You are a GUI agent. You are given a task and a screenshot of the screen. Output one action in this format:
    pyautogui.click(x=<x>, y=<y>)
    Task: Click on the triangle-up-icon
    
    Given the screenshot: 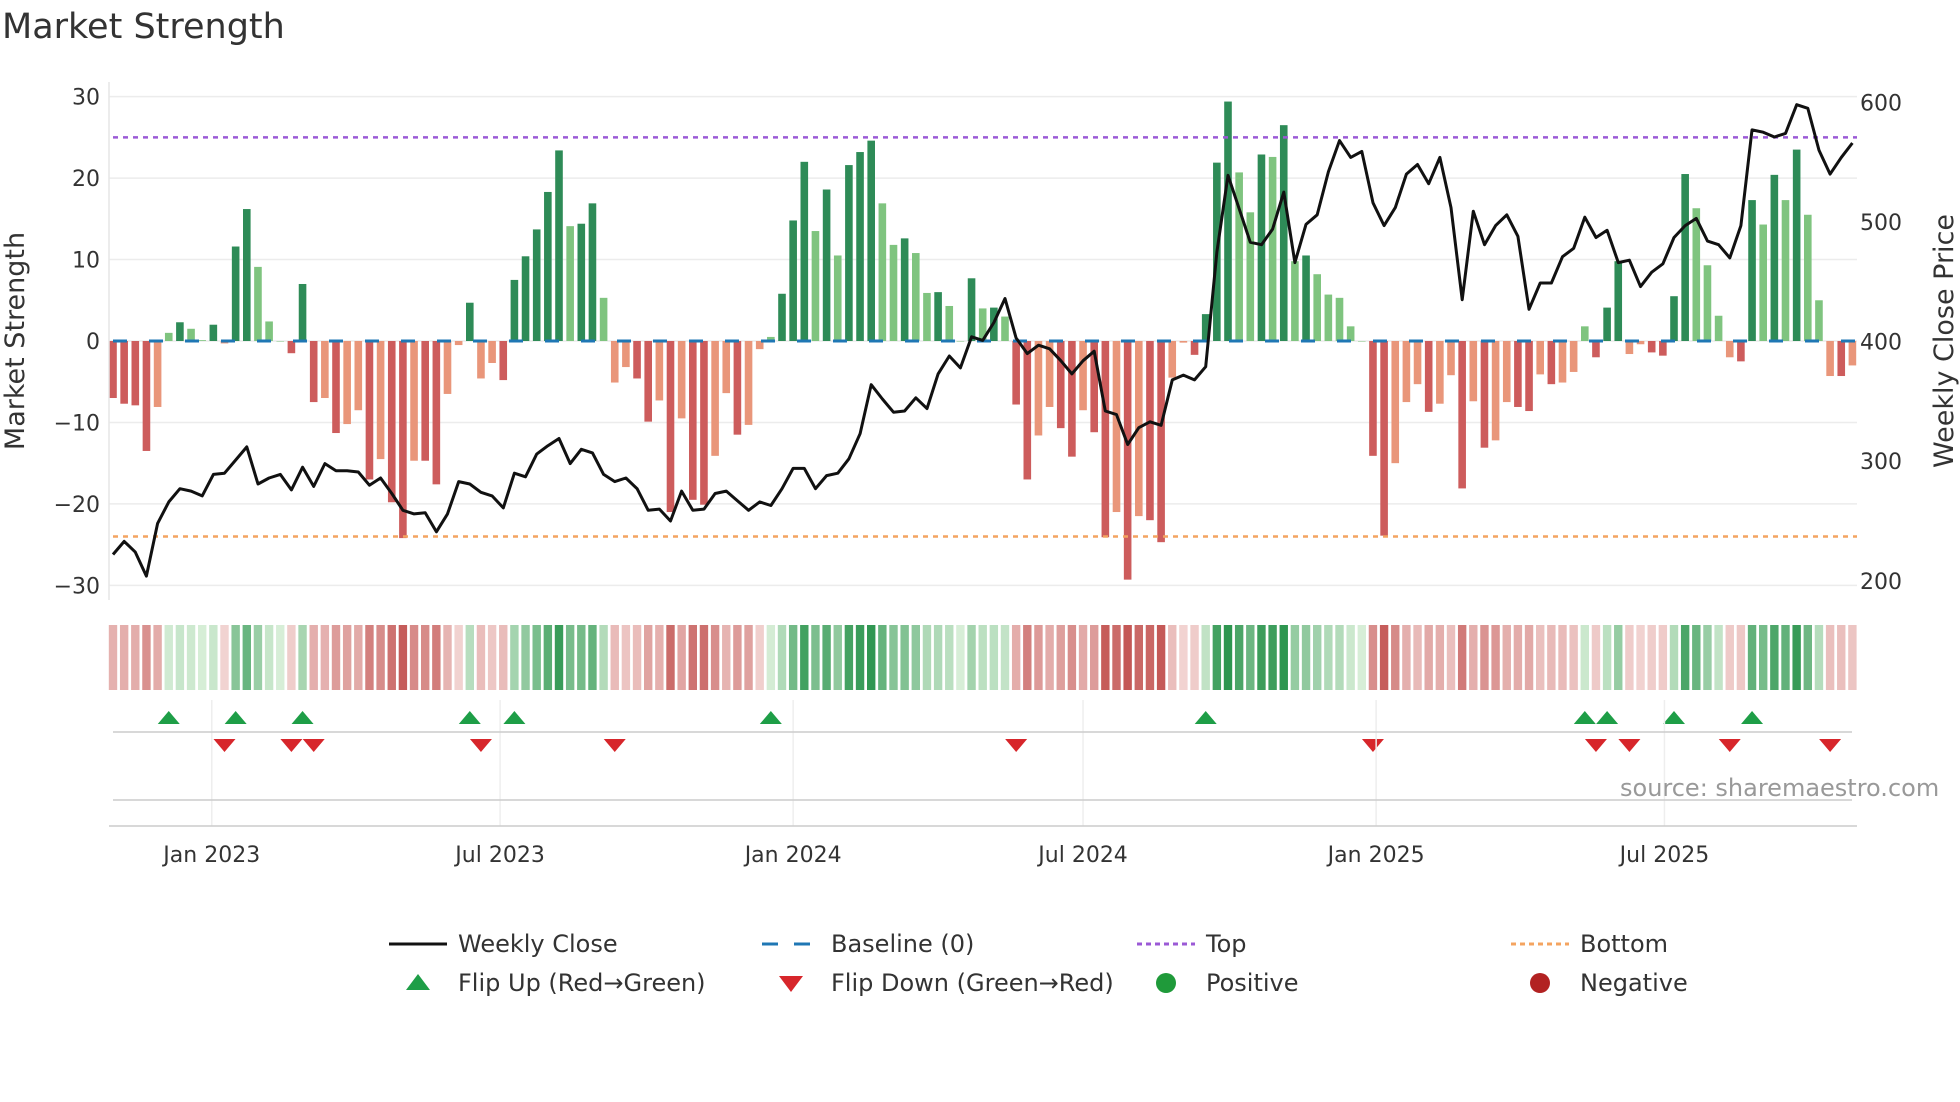 What is the action you would take?
    pyautogui.click(x=418, y=982)
    